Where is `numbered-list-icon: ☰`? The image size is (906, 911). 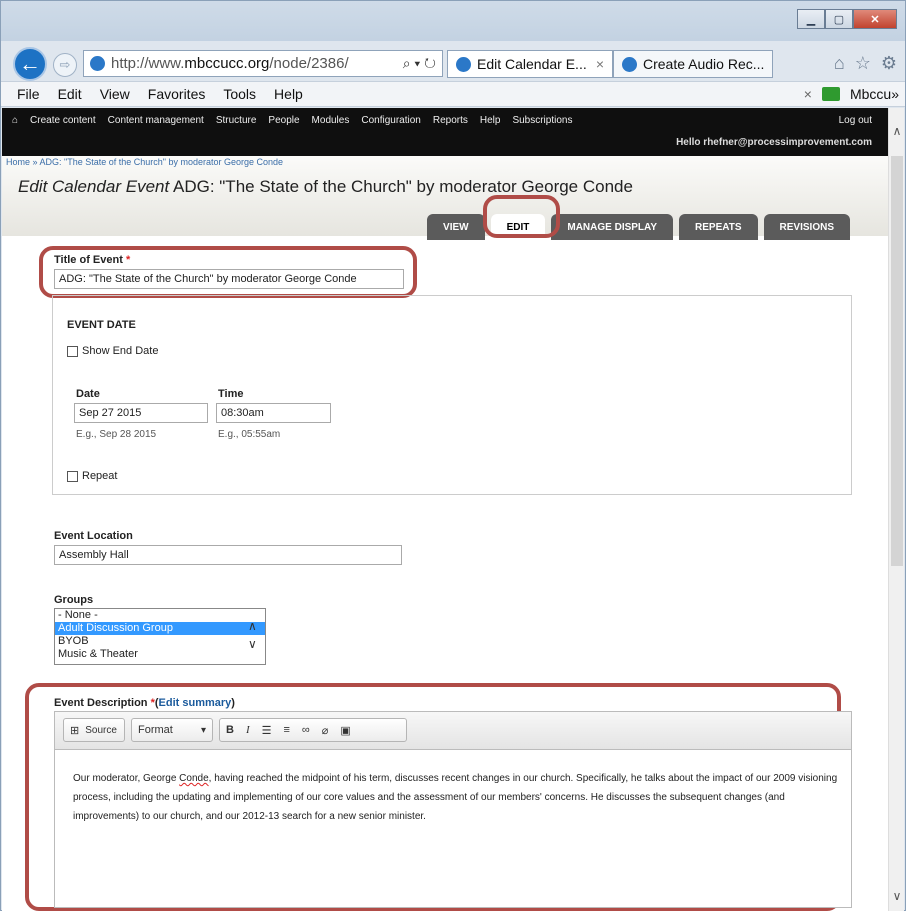 numbered-list-icon: ☰ is located at coordinates (267, 730).